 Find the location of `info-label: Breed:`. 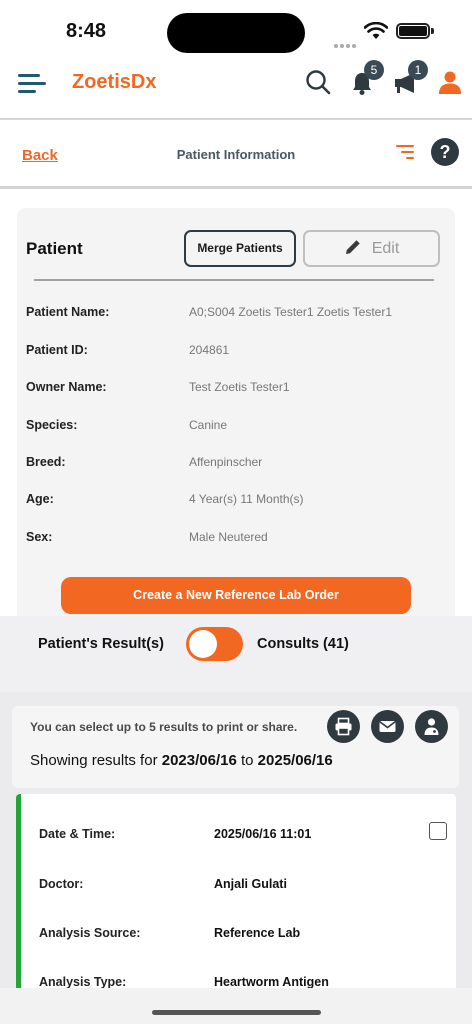

info-label: Breed: is located at coordinates (46, 462).